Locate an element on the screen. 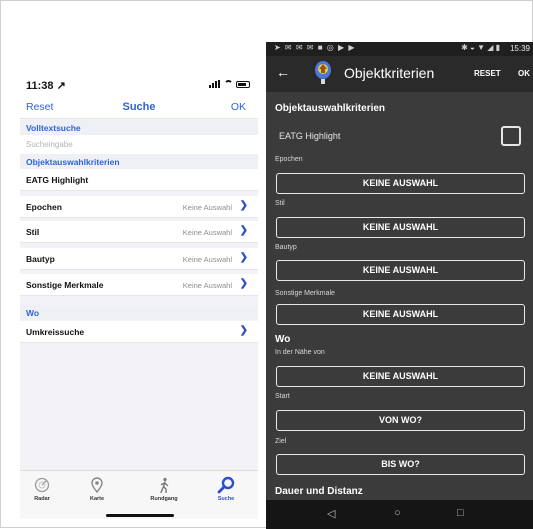  row-label: Bautyp is located at coordinates (40, 259).